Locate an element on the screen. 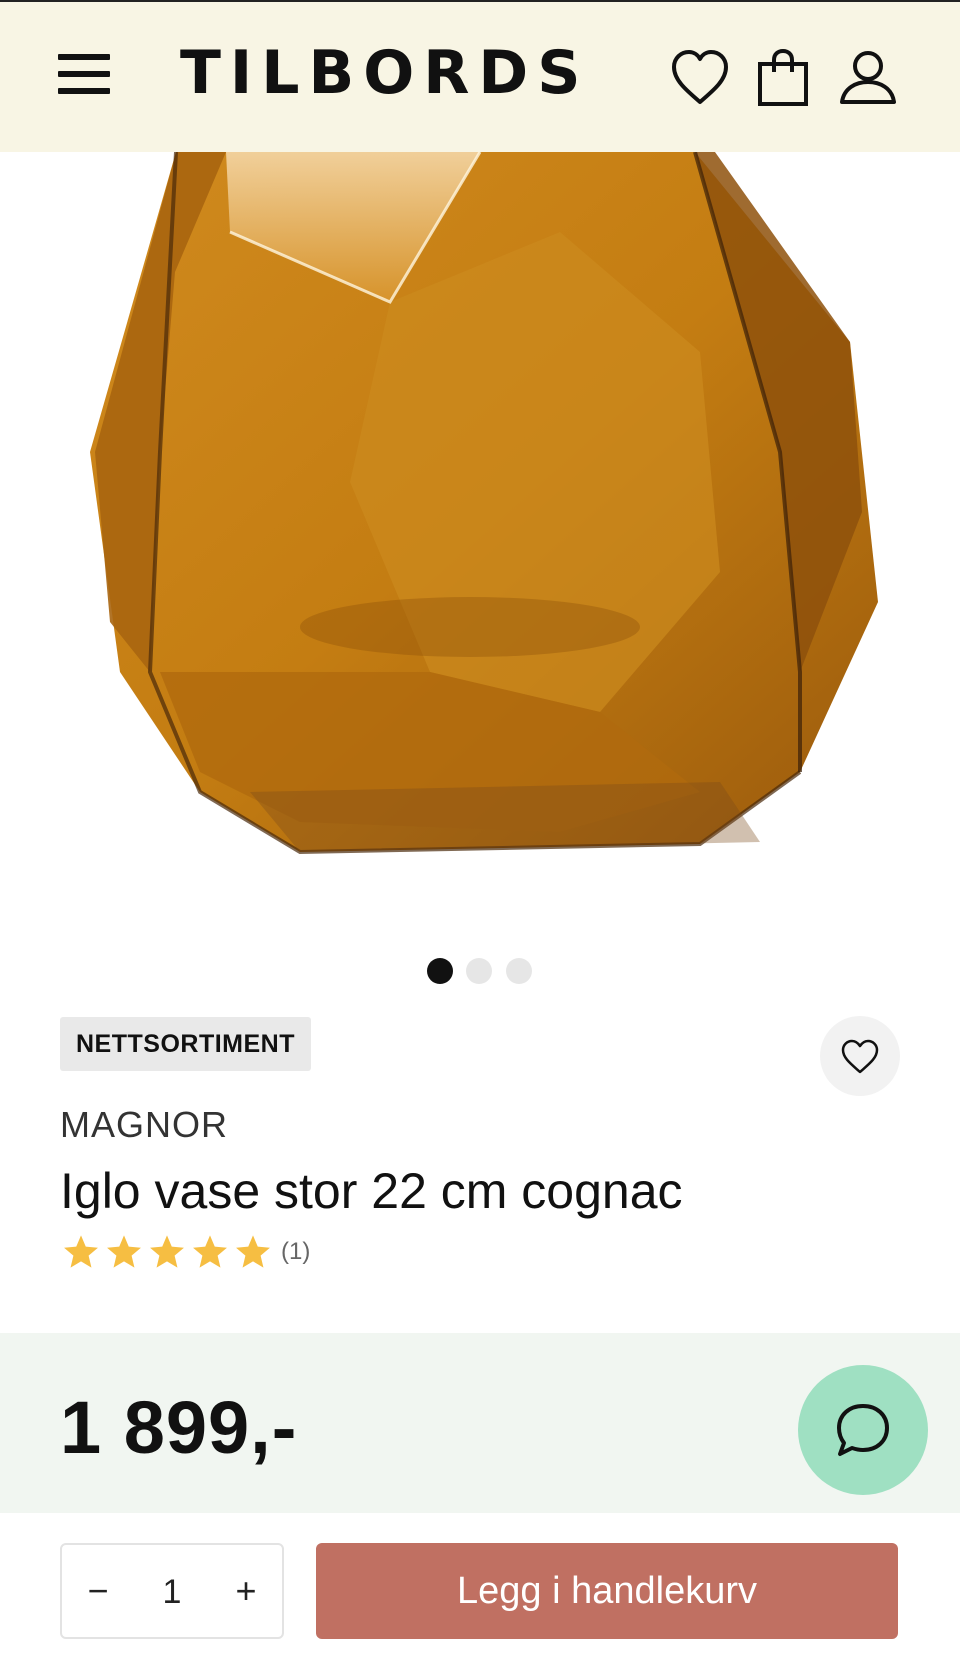 The width and height of the screenshot is (960, 1654). decrease-quantity-button: − is located at coordinates (98, 1591).